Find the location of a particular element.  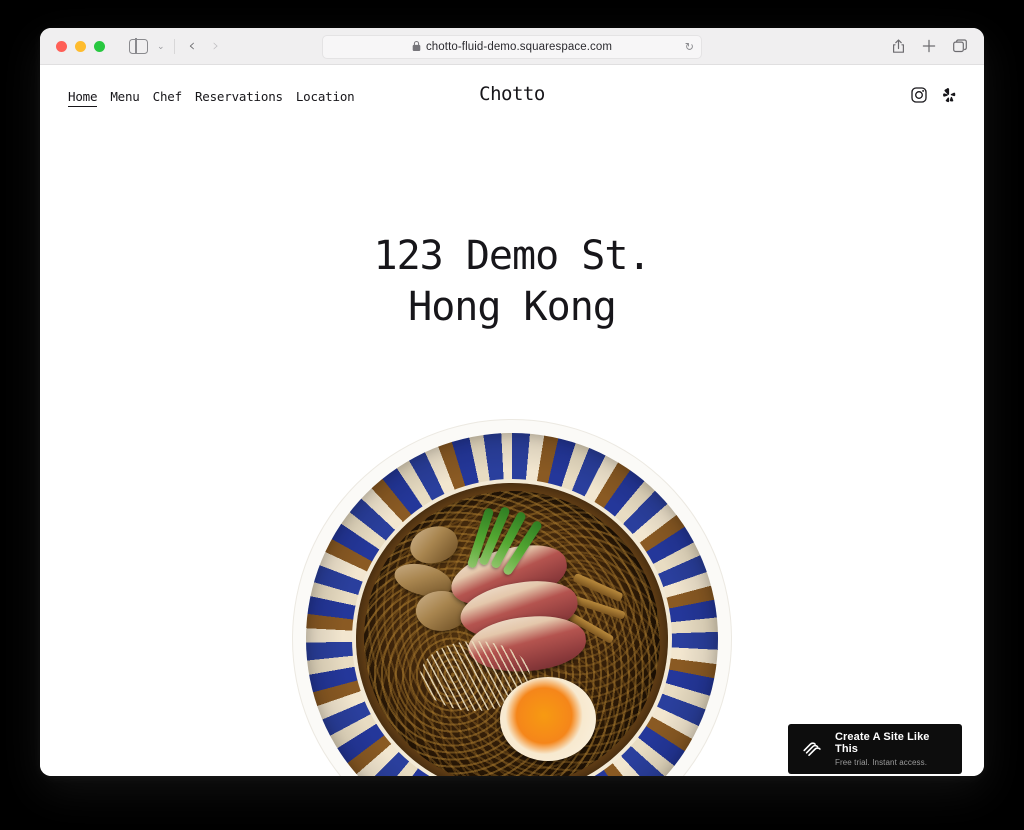

address-bar: chotto-fluid-demo.squarespace.com ↻ is located at coordinates (512, 47).